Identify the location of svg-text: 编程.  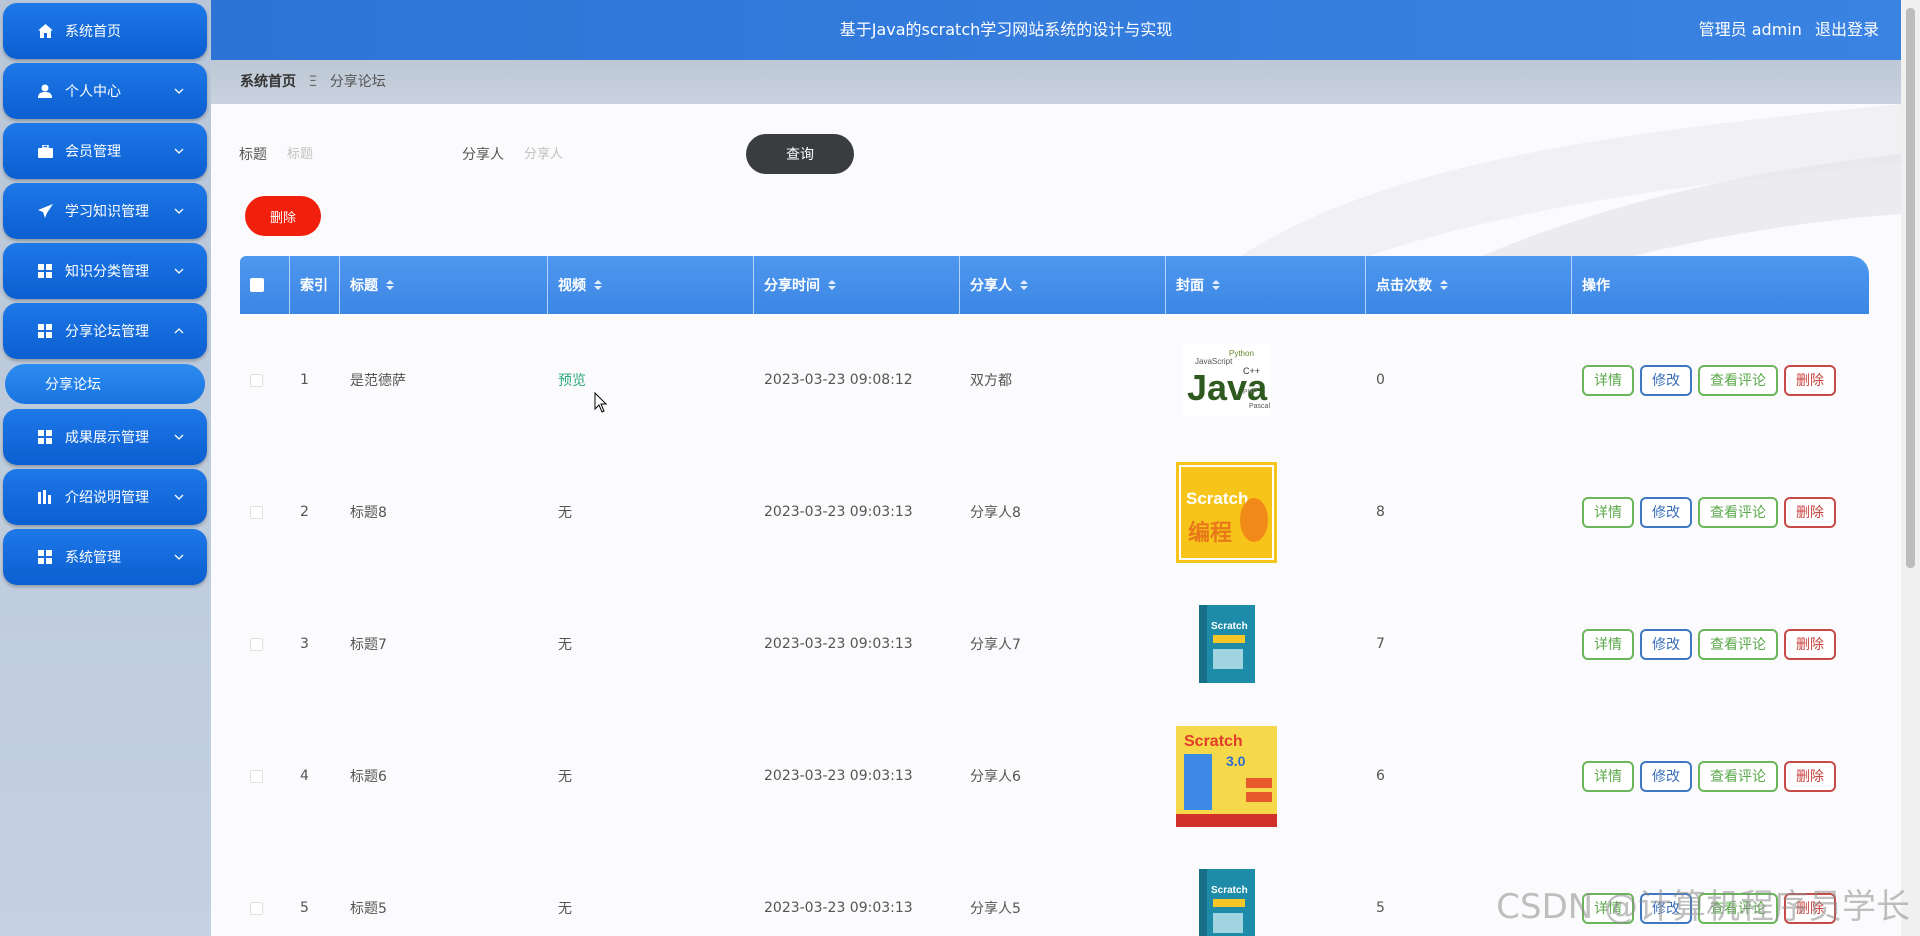
(1210, 533).